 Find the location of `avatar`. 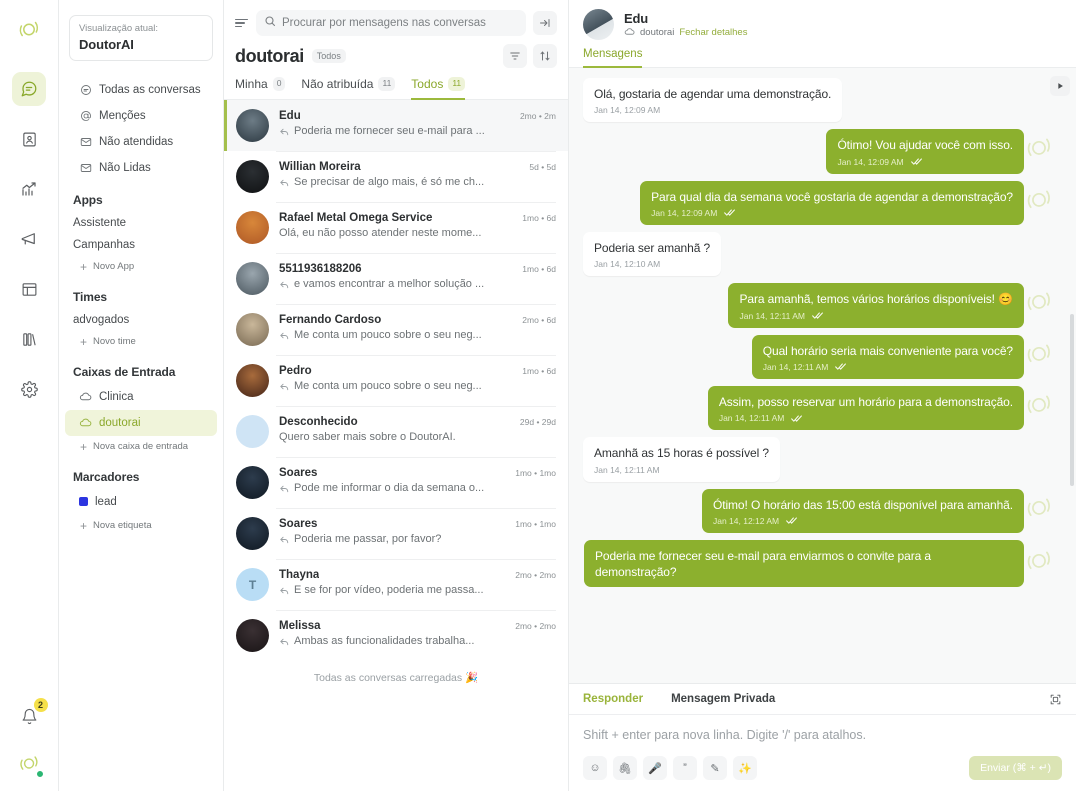

avatar is located at coordinates (598, 24).